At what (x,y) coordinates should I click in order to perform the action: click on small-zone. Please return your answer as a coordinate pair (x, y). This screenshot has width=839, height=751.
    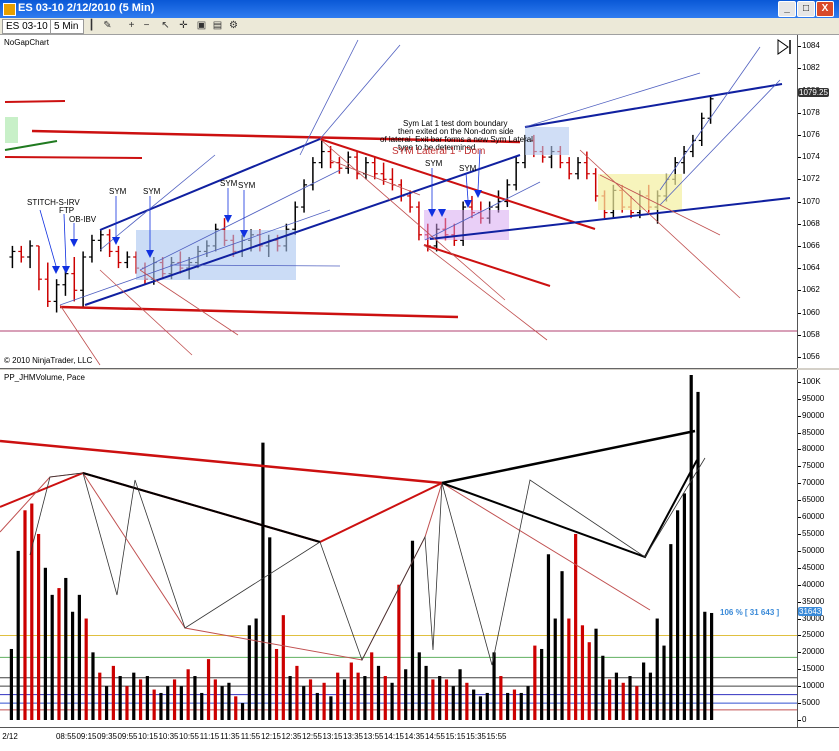
    Looking at the image, I should click on (11, 130).